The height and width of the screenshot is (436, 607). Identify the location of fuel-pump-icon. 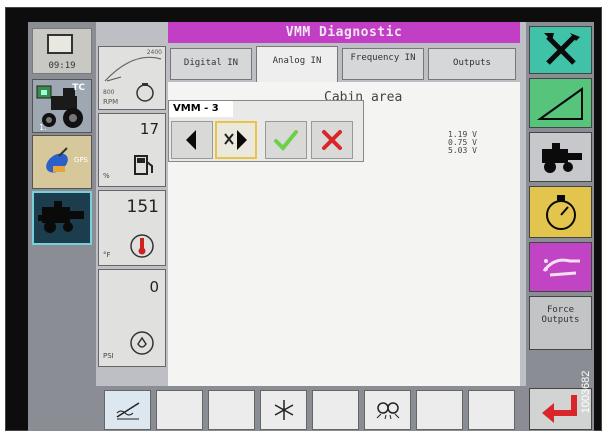
(143, 165).